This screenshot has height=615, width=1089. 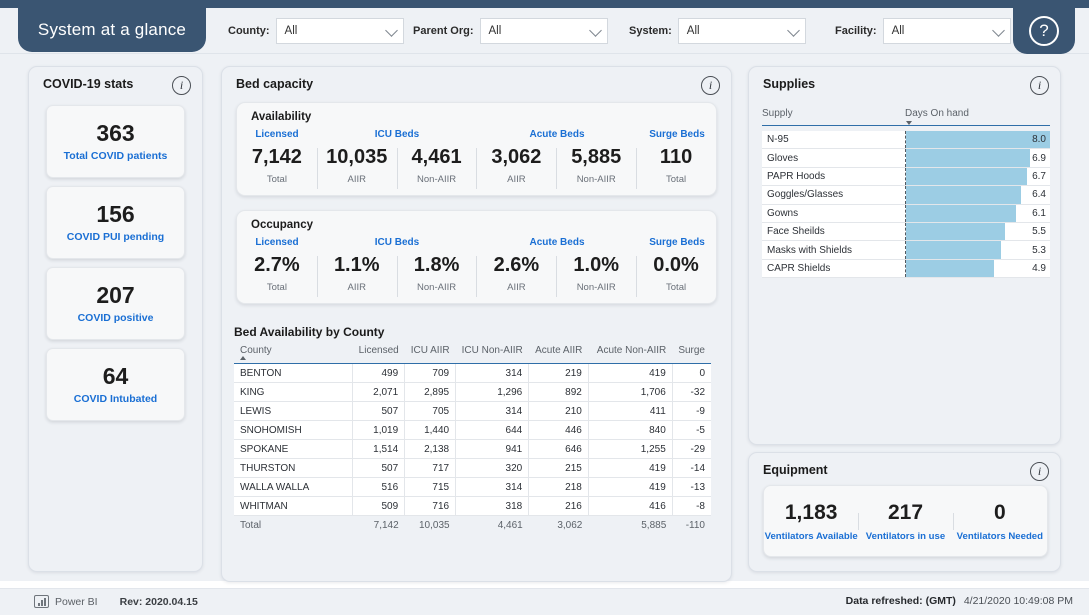 What do you see at coordinates (430, 353) in the screenshot?
I see `column-header-icu-aiir: ICU AIIR` at bounding box center [430, 353].